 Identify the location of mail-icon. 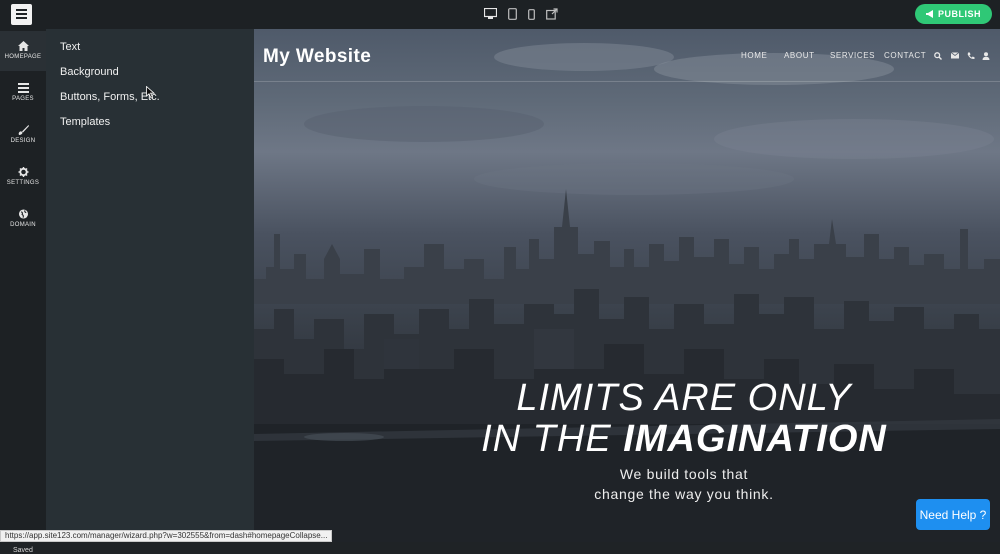
(955, 55).